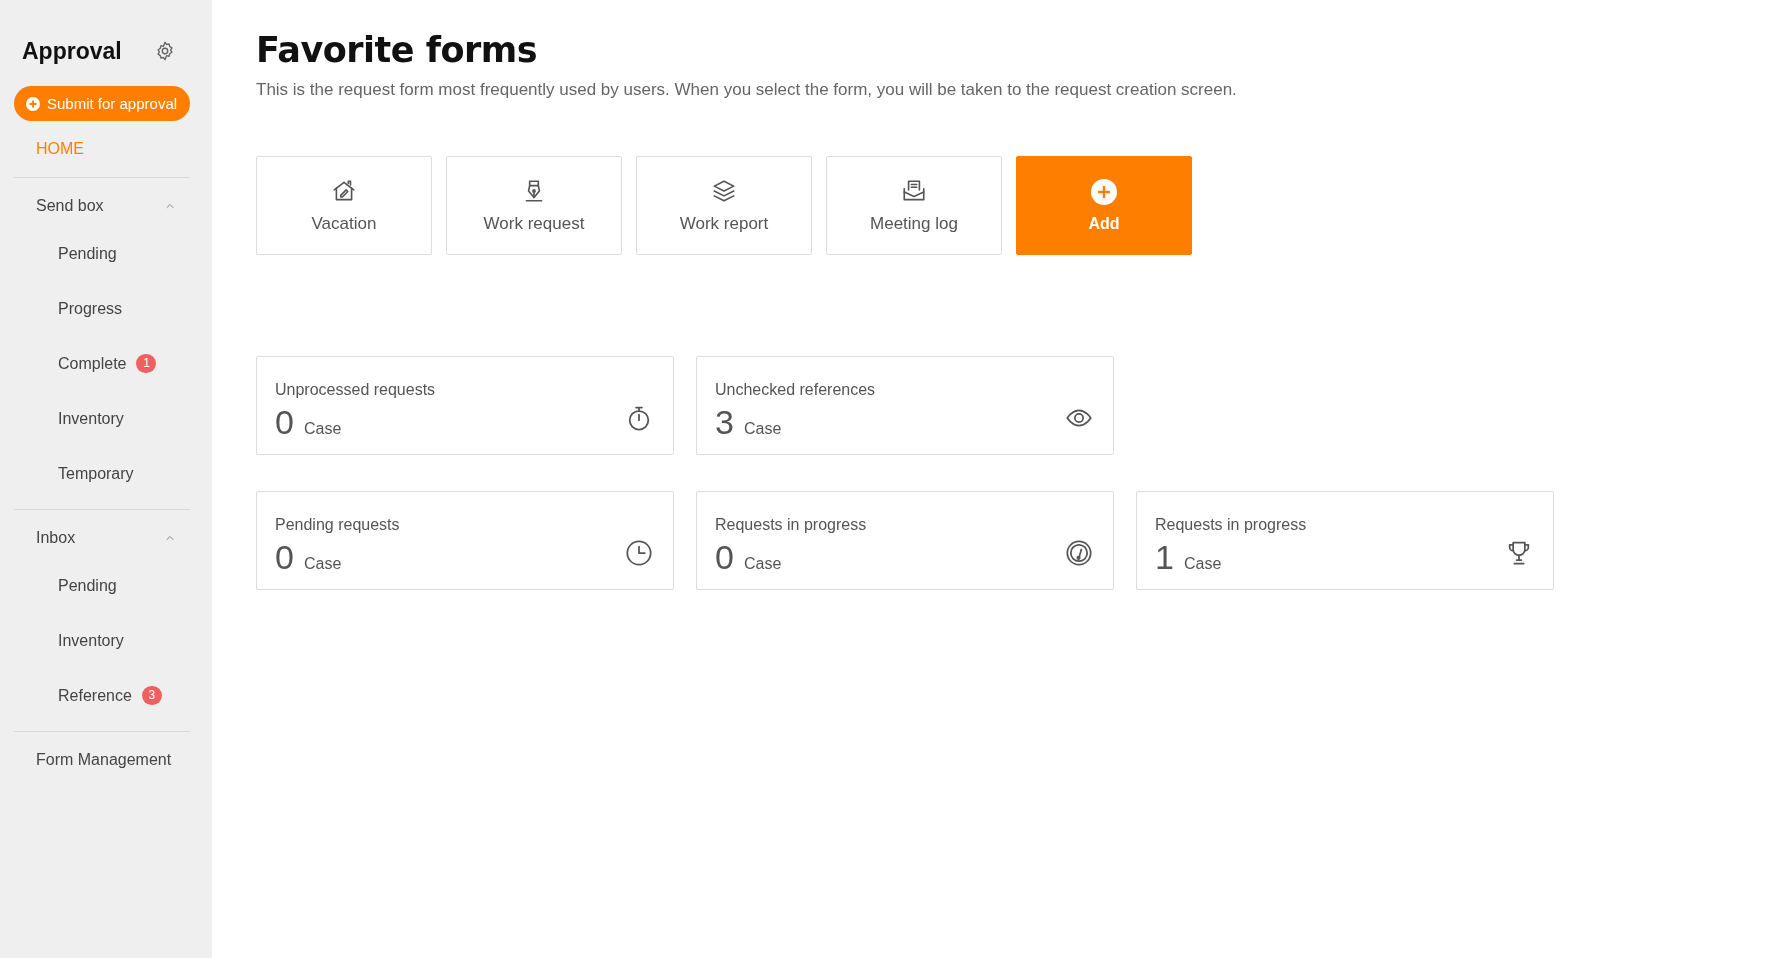 The height and width of the screenshot is (958, 1765). I want to click on nav-item: Temporary, so click(102, 473).